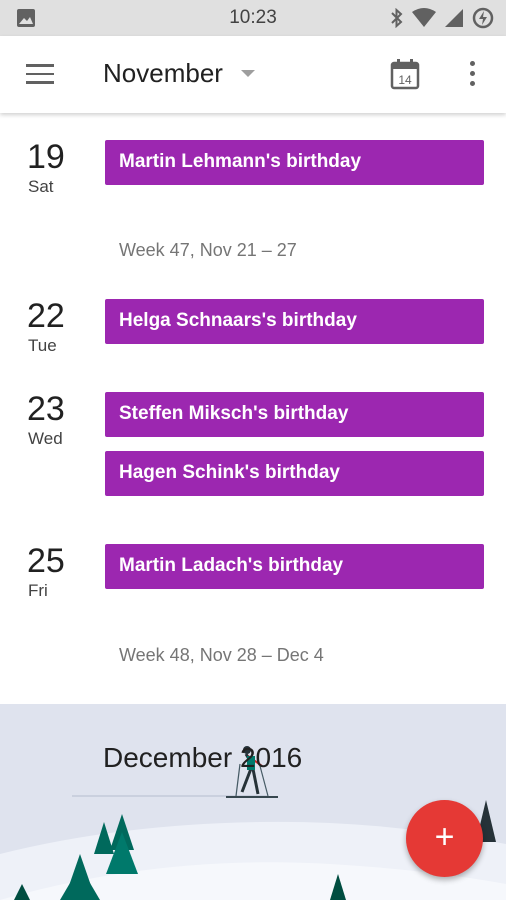  I want to click on app-bar: November 14, so click(253, 74).